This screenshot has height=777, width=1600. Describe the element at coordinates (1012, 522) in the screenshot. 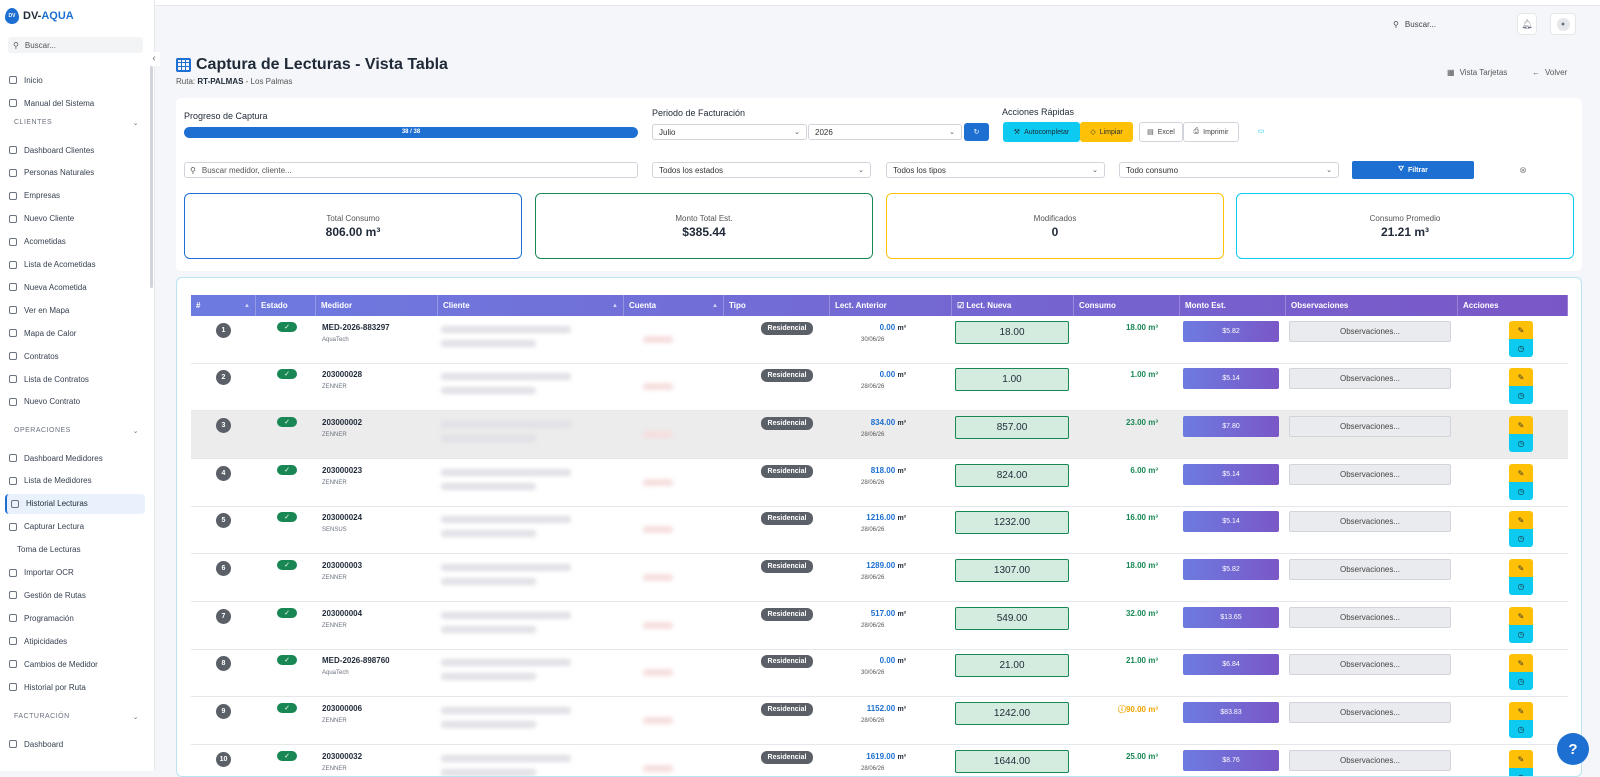

I see `new-reading-input: 1232.00` at that location.